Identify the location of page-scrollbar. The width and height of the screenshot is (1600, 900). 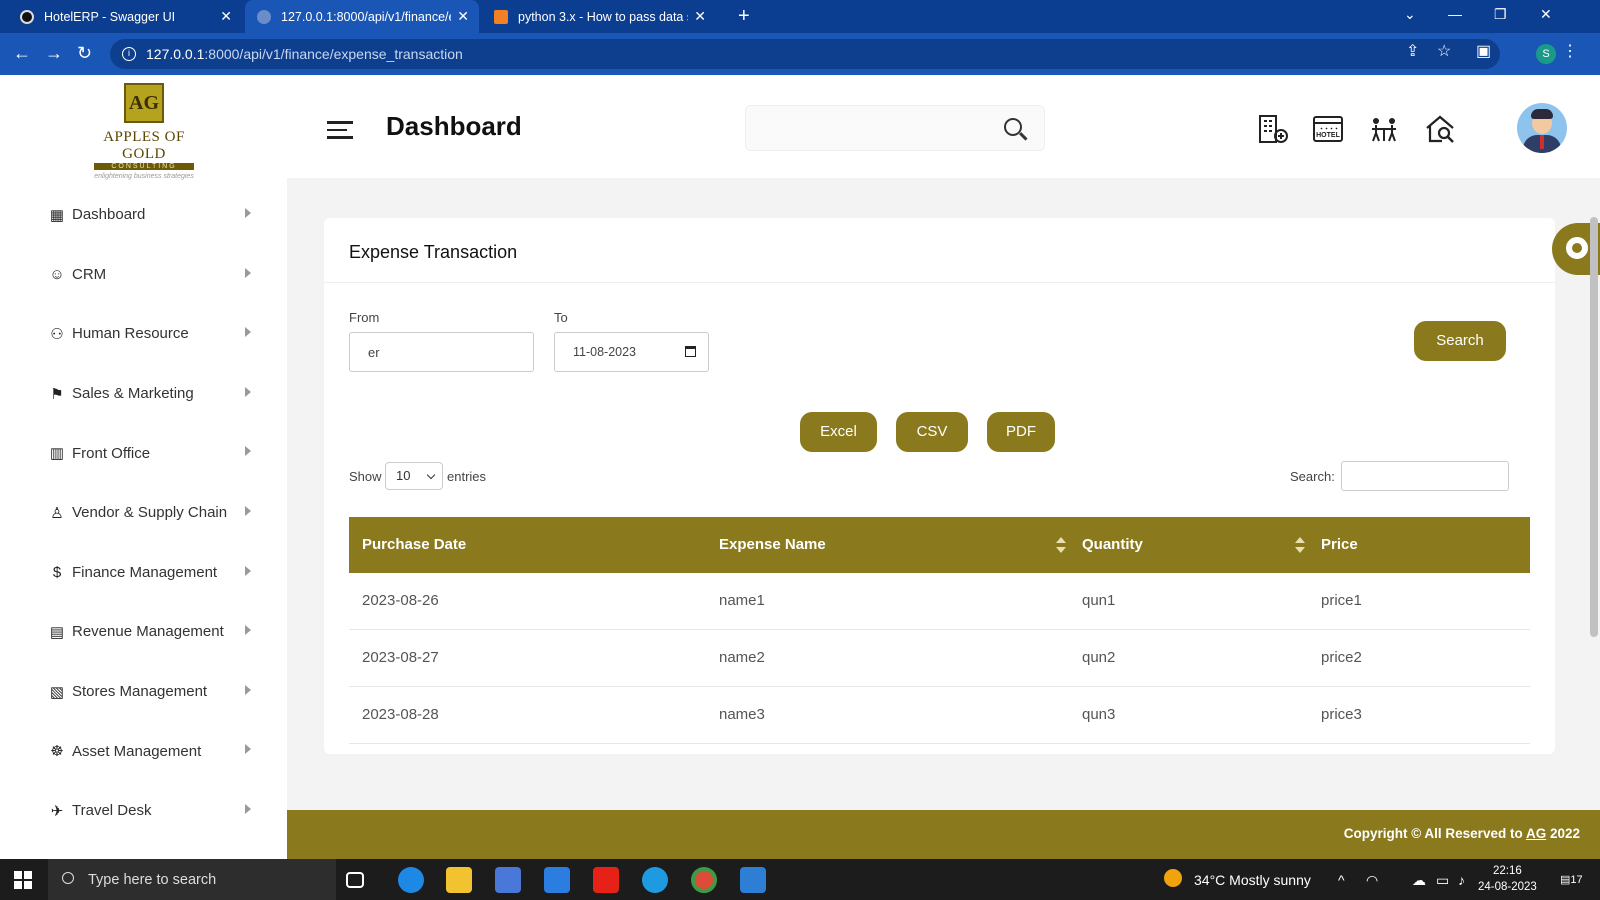
(1594, 427).